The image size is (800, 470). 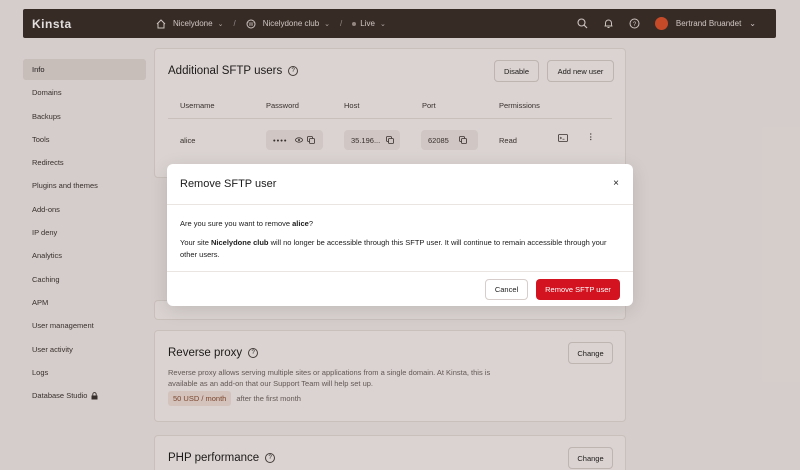 I want to click on dialog-question: Are you sure you want to remove alice?, so click(x=246, y=223).